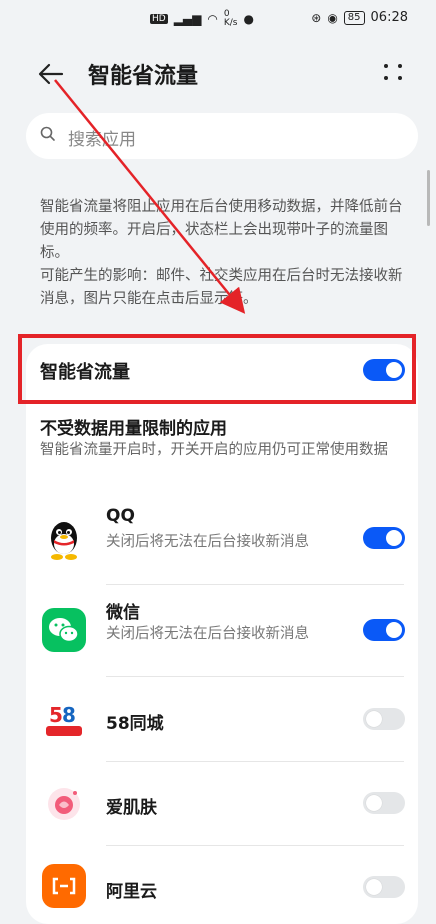 This screenshot has width=436, height=924. I want to click on app-name: 爱肌肤, so click(131, 808).